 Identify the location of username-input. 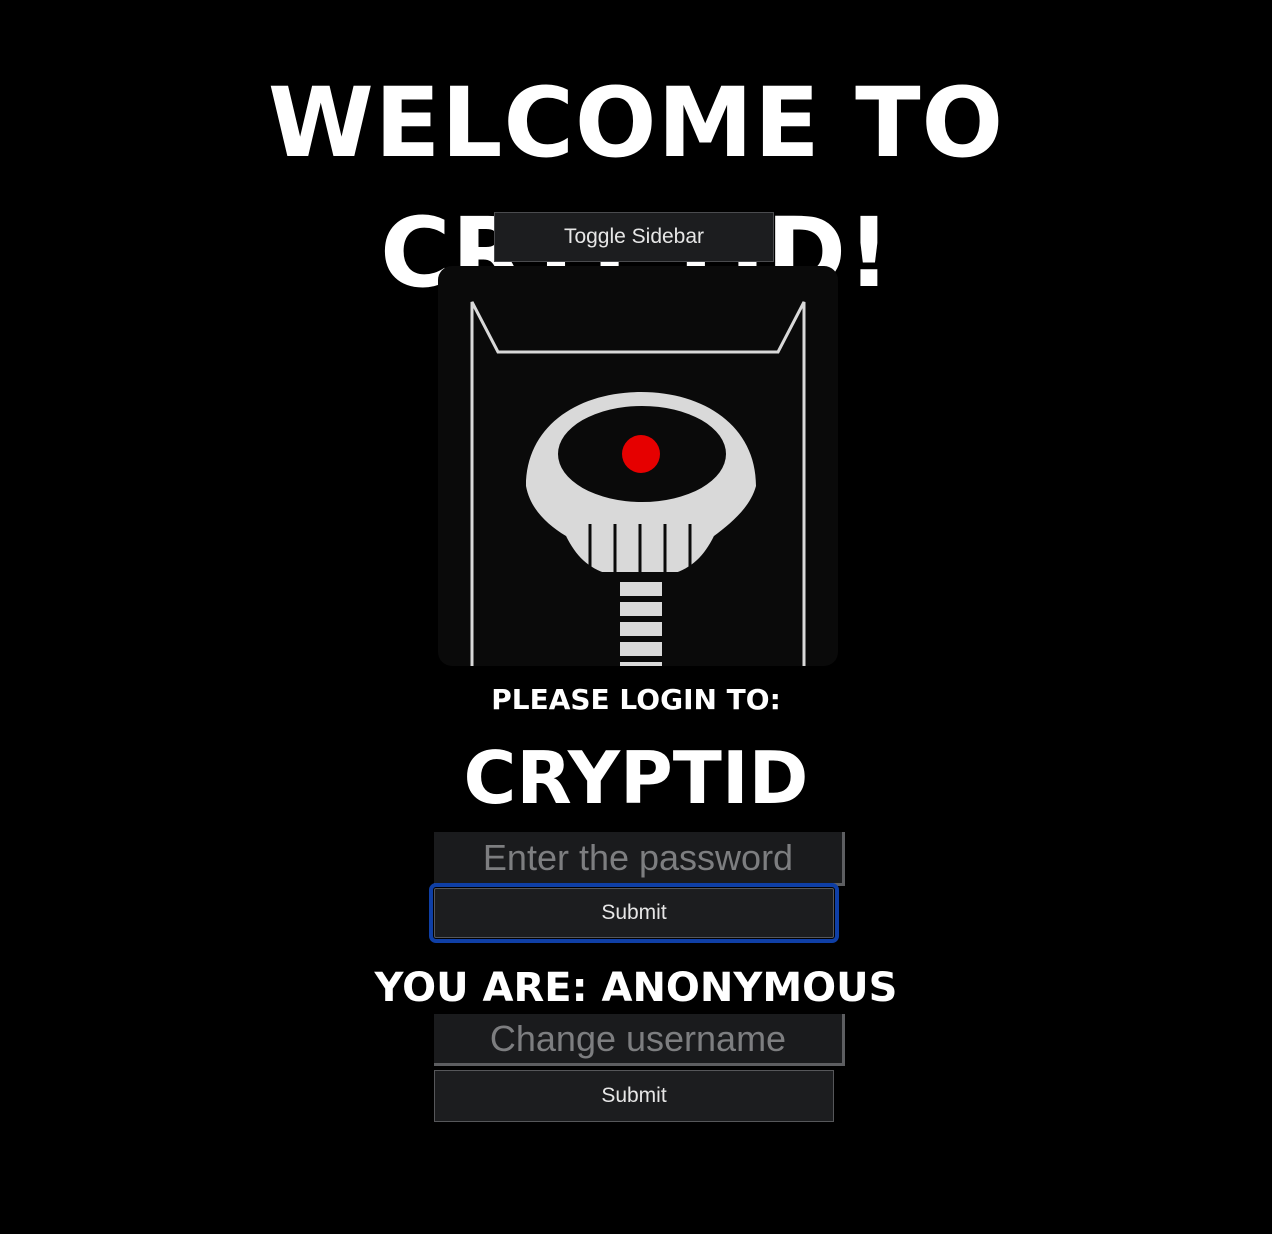
(639, 1040).